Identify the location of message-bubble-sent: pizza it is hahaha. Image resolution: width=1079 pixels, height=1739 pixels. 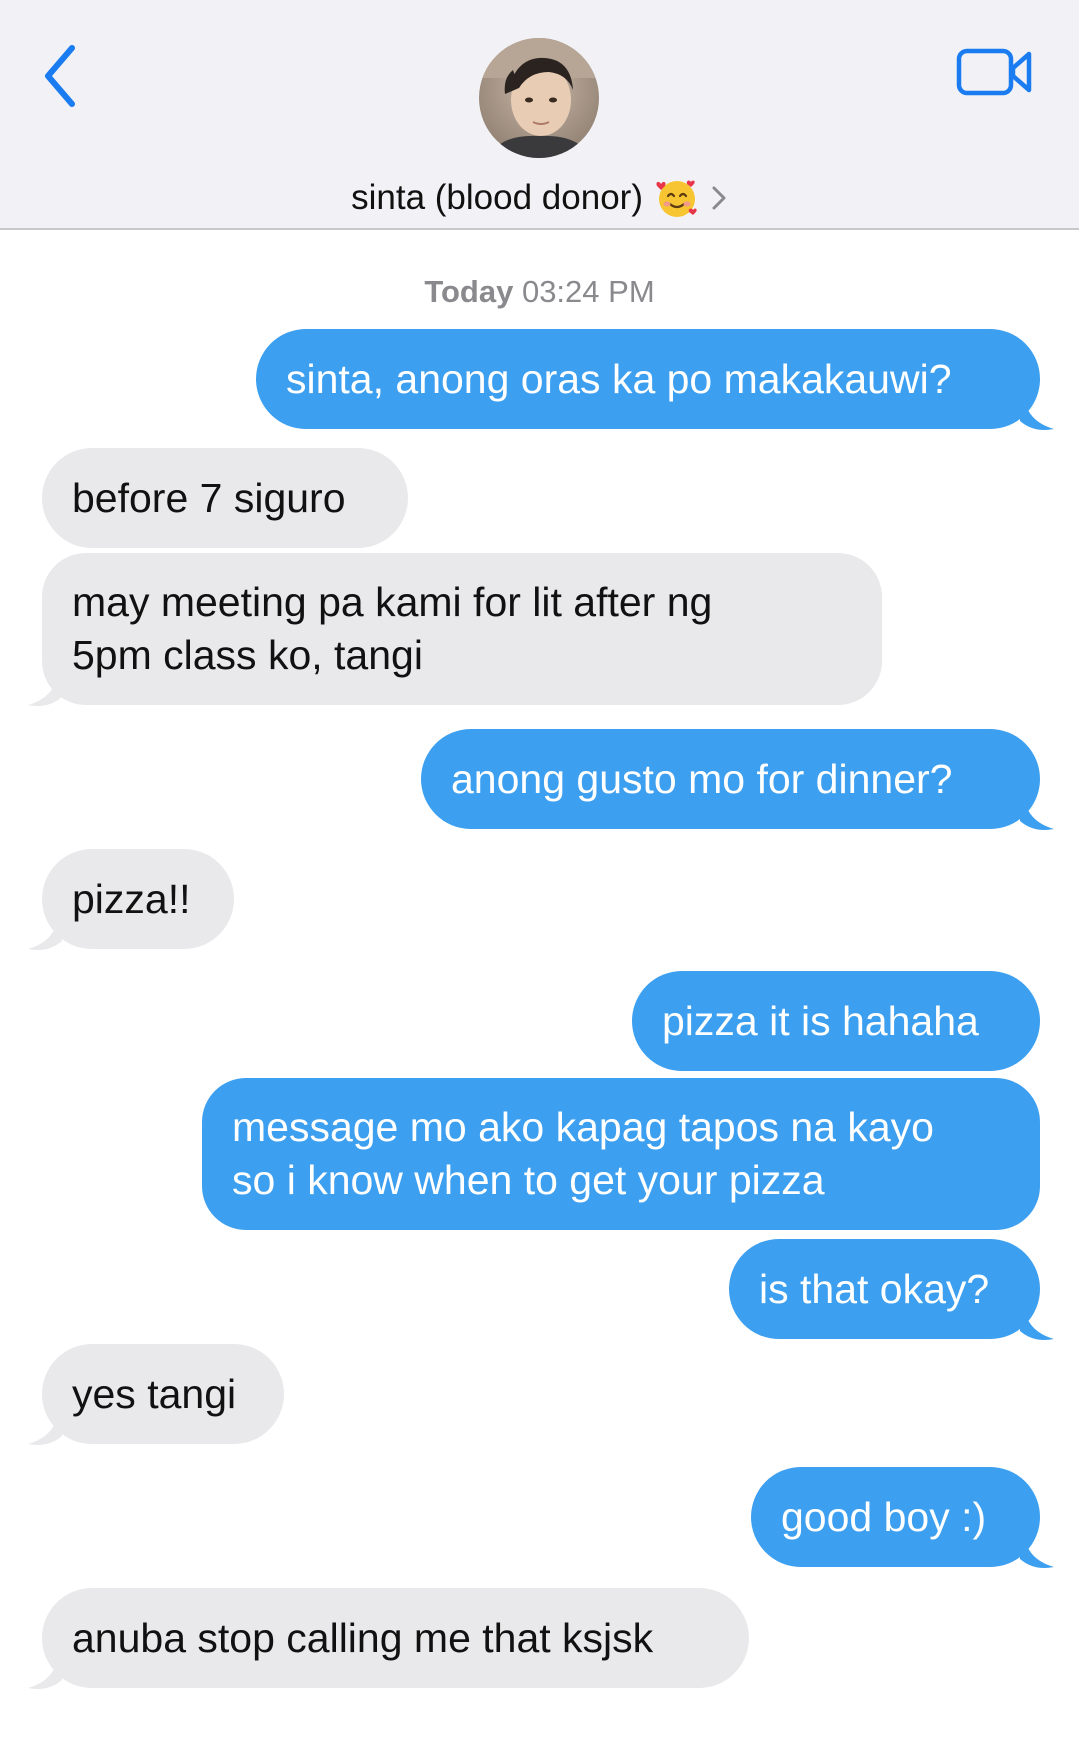
(836, 1021).